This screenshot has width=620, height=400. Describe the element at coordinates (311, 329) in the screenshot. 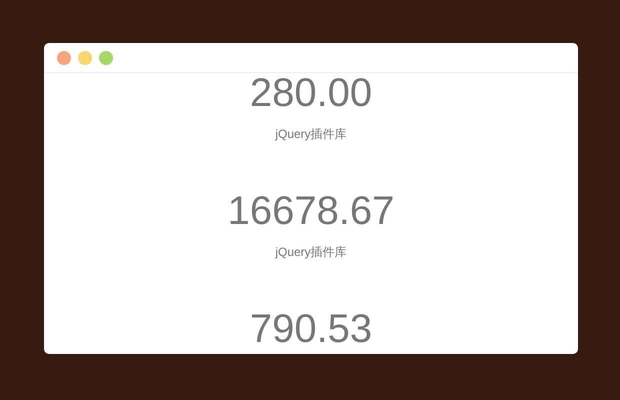

I see `counter-value: 790.53` at that location.